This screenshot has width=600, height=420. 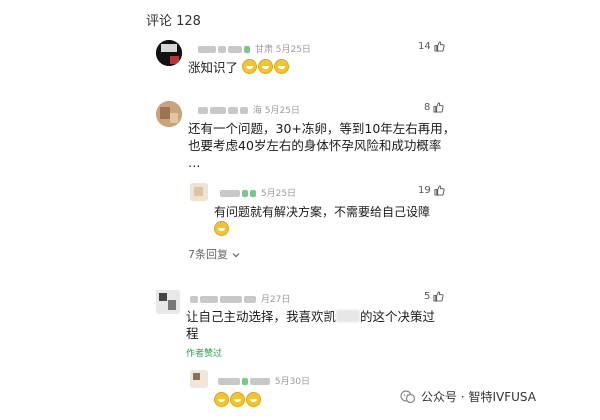 I want to click on more-replies-link: 7条回复, so click(x=214, y=254).